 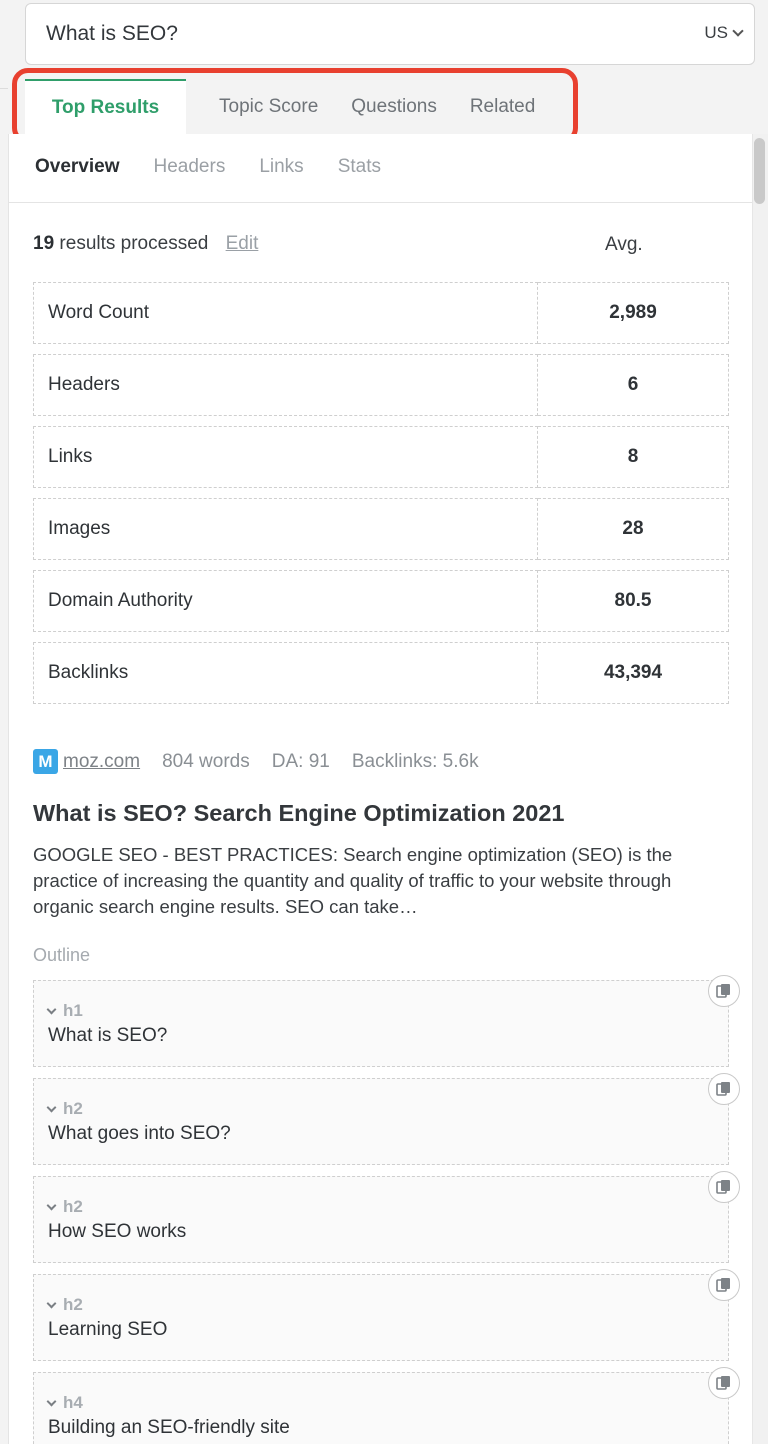 What do you see at coordinates (381, 202) in the screenshot?
I see `subtabs-divider` at bounding box center [381, 202].